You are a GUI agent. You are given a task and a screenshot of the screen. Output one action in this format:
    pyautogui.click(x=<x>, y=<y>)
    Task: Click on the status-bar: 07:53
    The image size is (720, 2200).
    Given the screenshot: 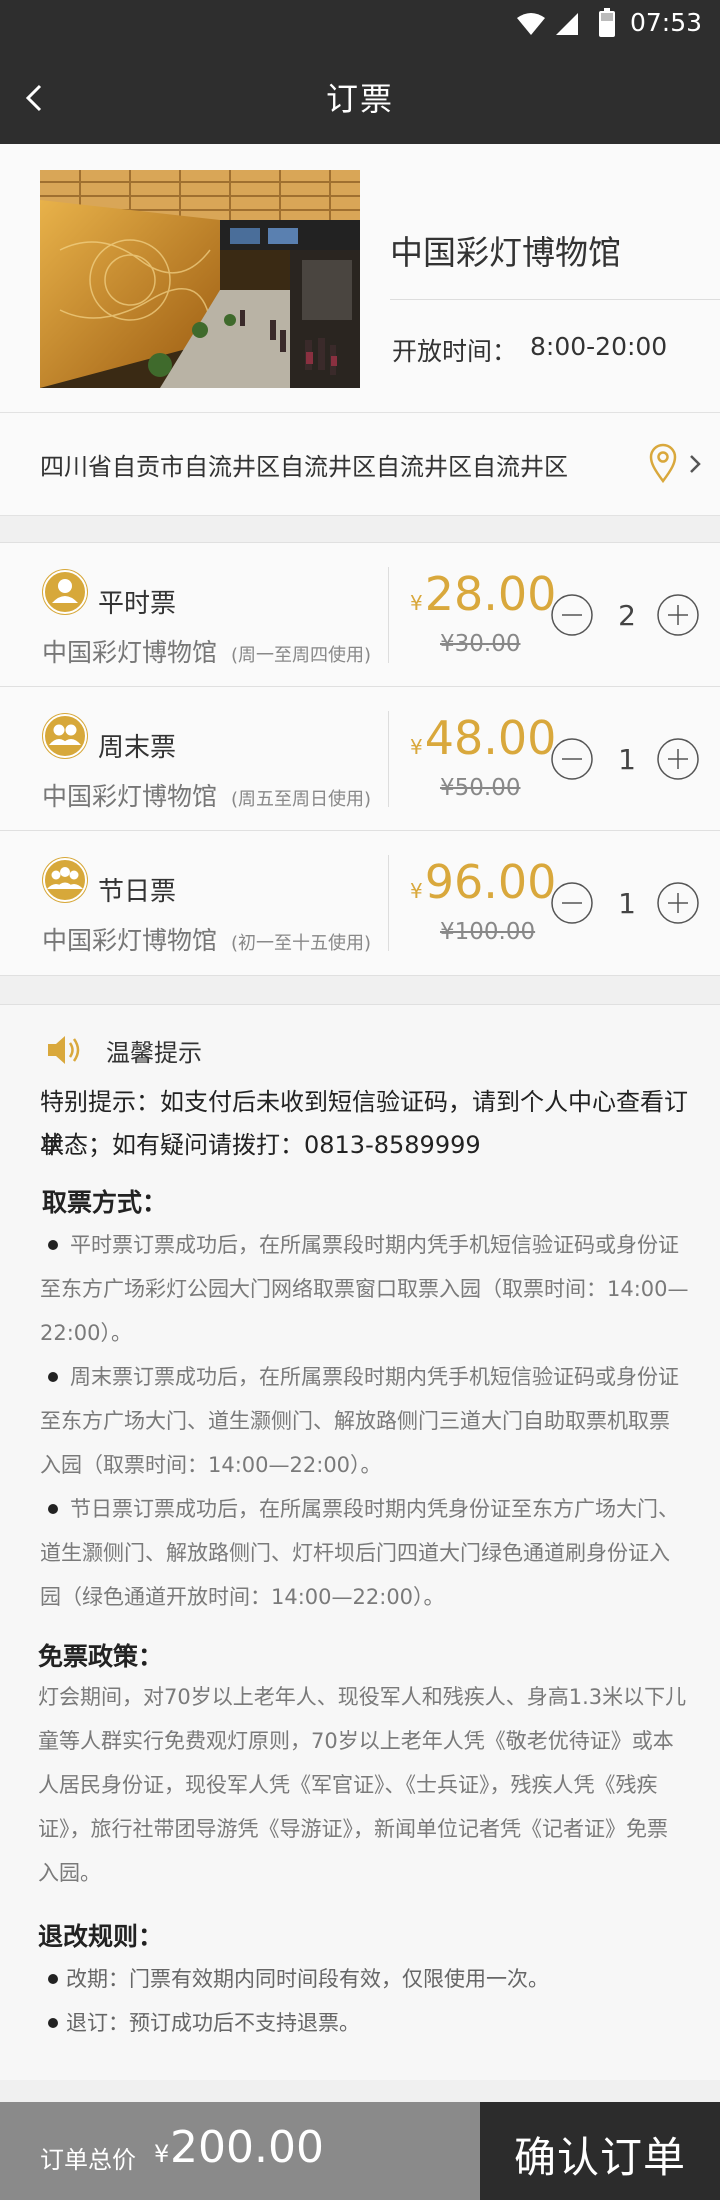 What is the action you would take?
    pyautogui.click(x=360, y=25)
    